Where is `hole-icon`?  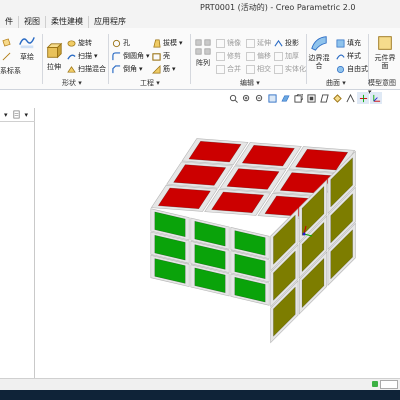
hole-icon is located at coordinates (116, 43).